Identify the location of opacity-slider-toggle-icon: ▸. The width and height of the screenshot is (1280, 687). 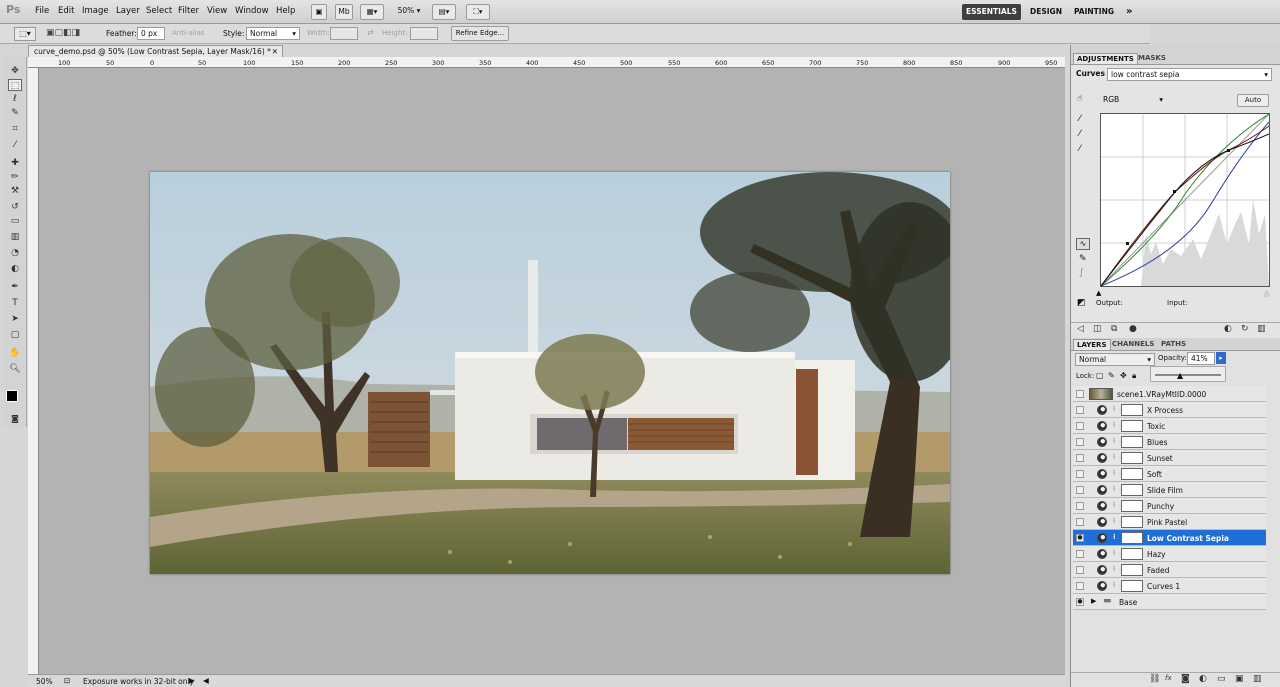
(1221, 358).